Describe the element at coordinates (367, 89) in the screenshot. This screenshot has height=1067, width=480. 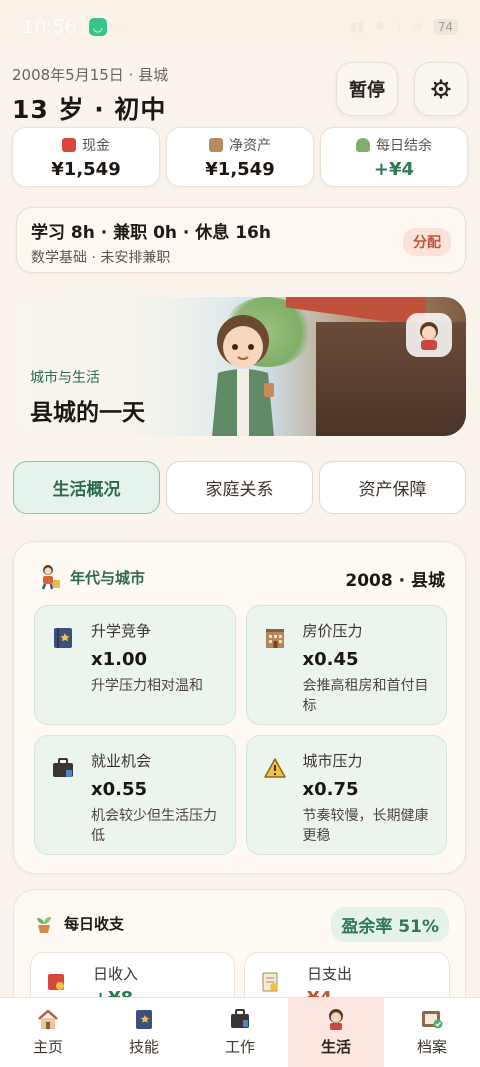
I see `pause-button: 暂停` at that location.